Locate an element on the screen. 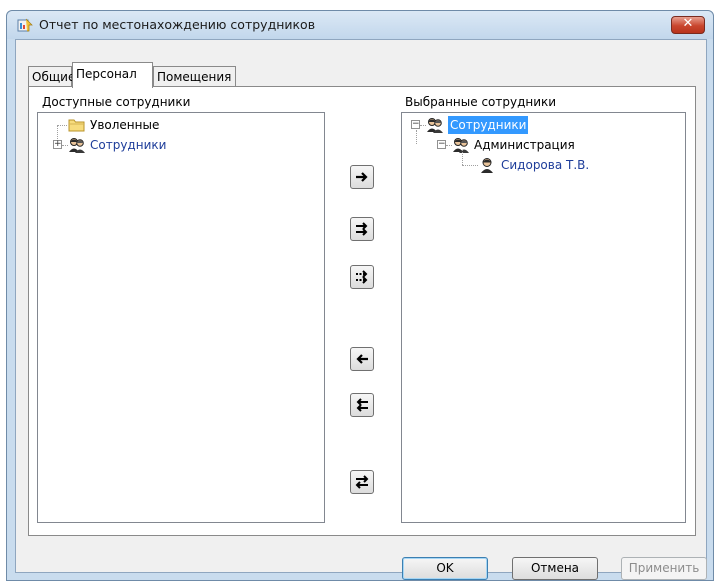 The height and width of the screenshot is (583, 716). window-title: Отчет по местонахождению сотрудников is located at coordinates (177, 24).